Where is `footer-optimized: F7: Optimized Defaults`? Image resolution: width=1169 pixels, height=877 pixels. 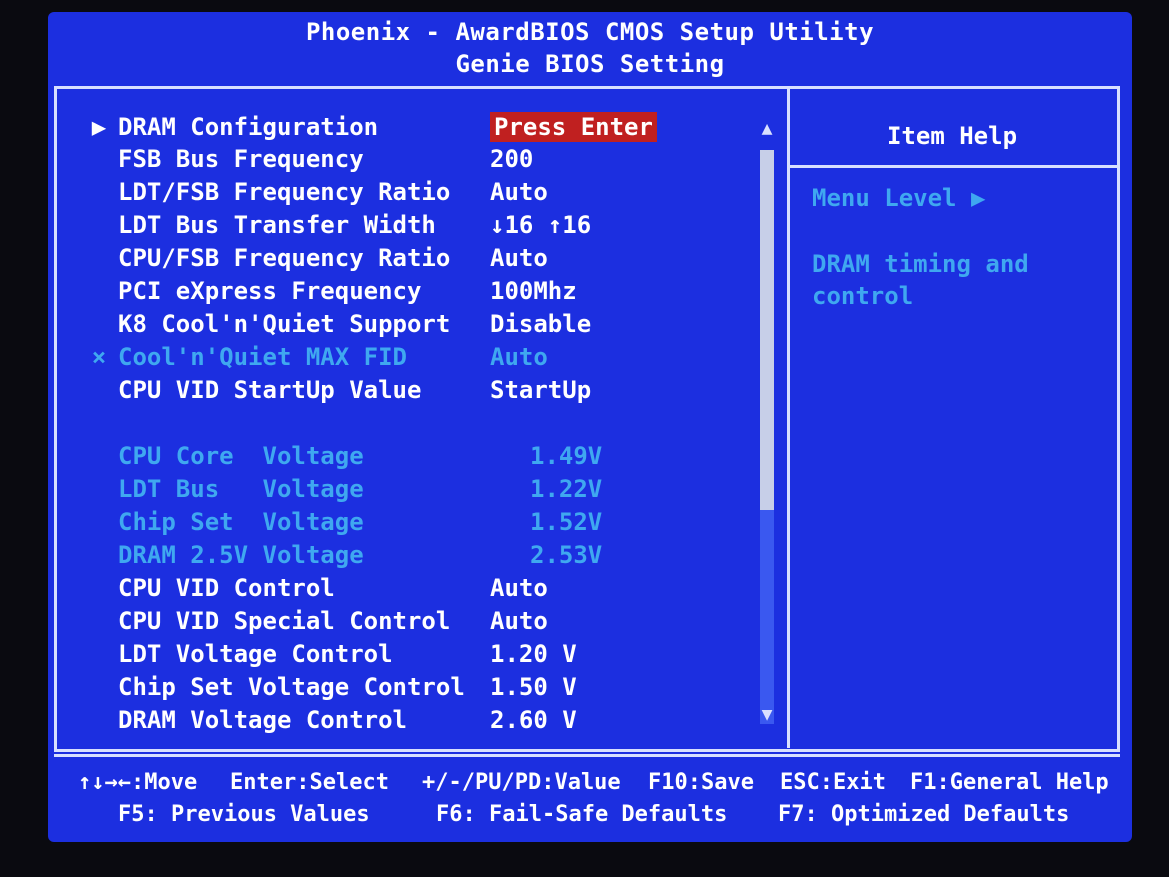
footer-optimized: F7: Optimized Defaults is located at coordinates (924, 814).